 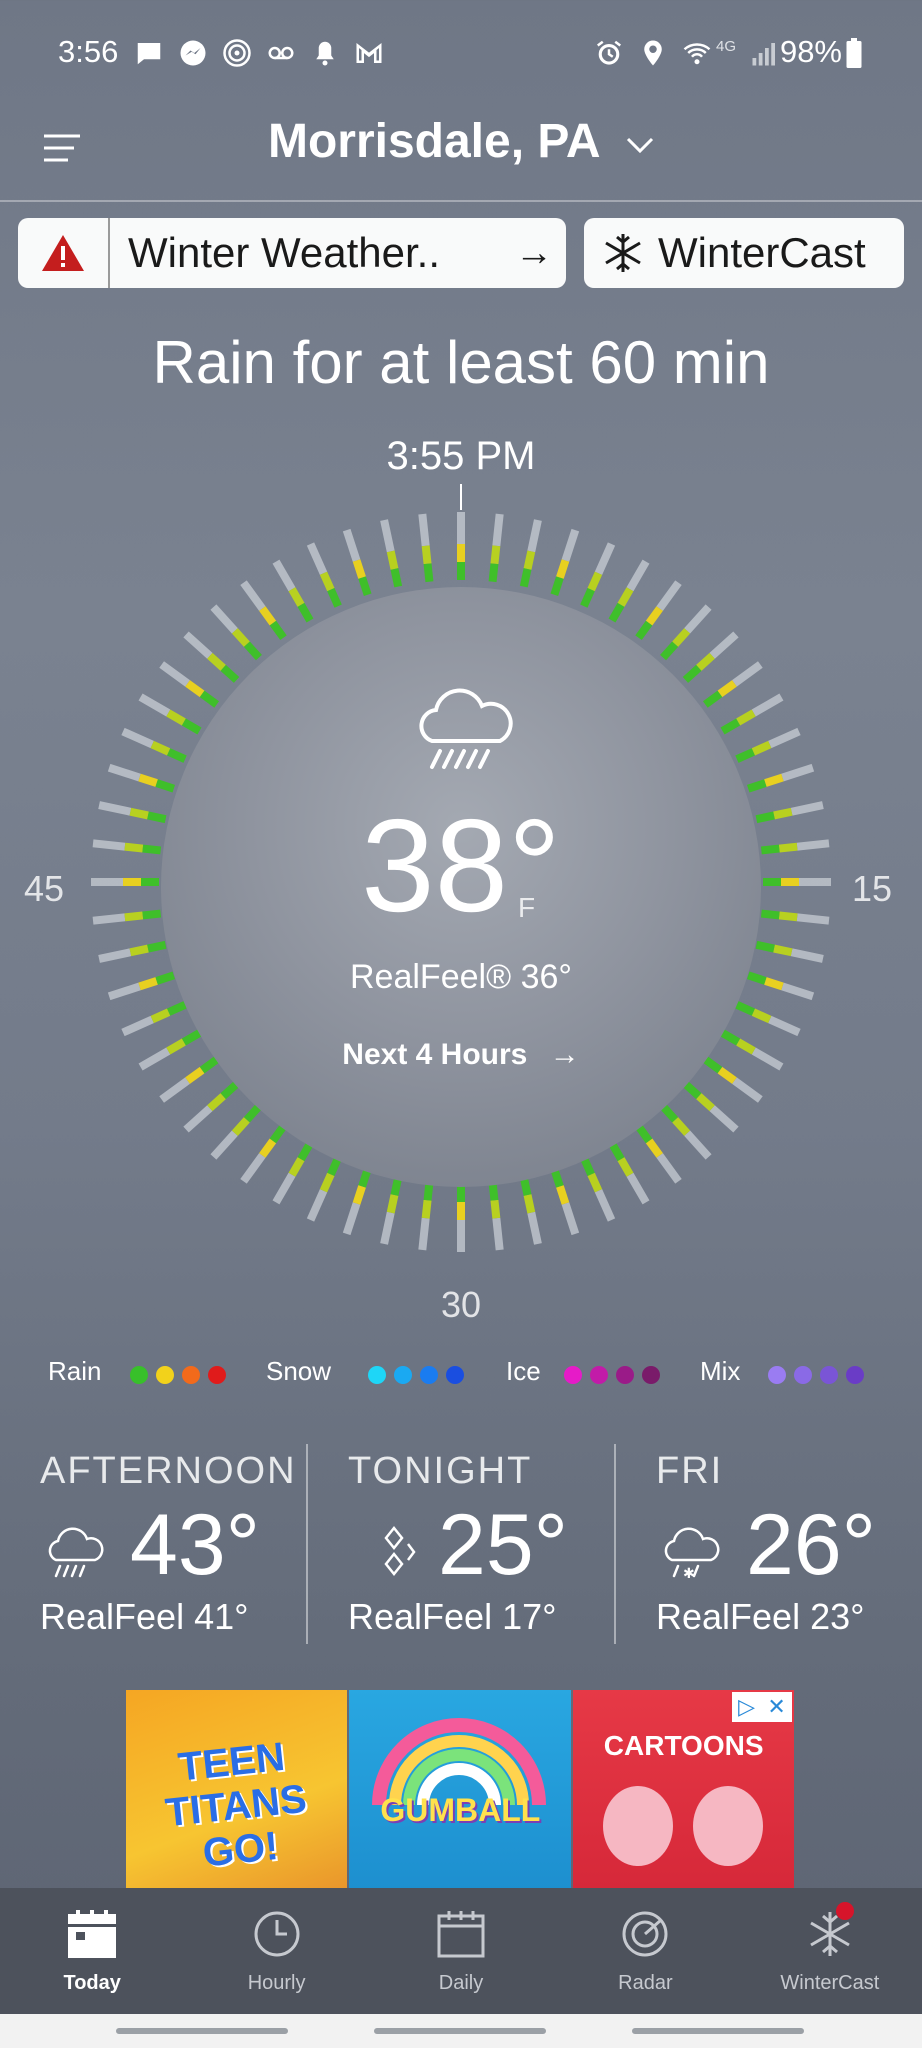 What do you see at coordinates (727, 1826) in the screenshot?
I see `ad-character` at bounding box center [727, 1826].